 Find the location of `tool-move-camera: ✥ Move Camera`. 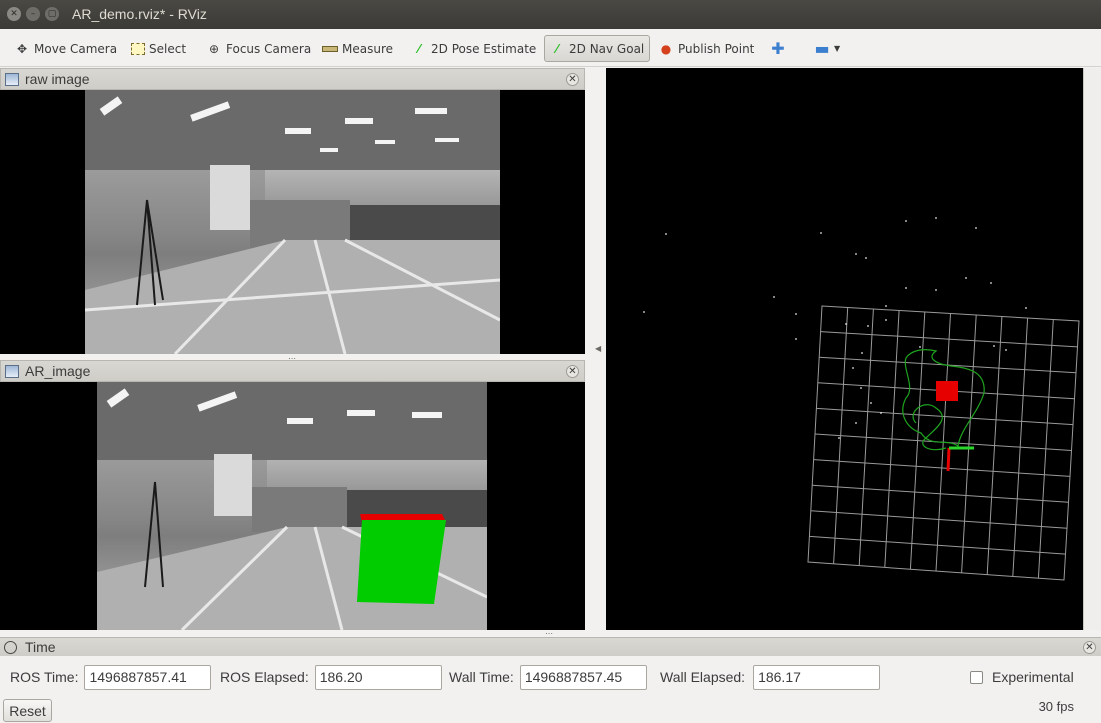

tool-move-camera: ✥ Move Camera is located at coordinates (65, 48).